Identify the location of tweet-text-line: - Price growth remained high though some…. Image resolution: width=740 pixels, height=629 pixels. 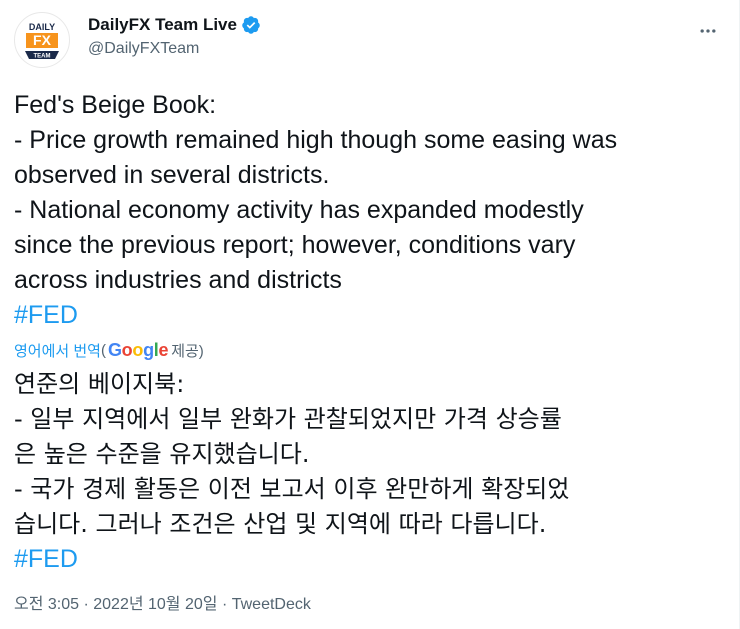
(316, 140).